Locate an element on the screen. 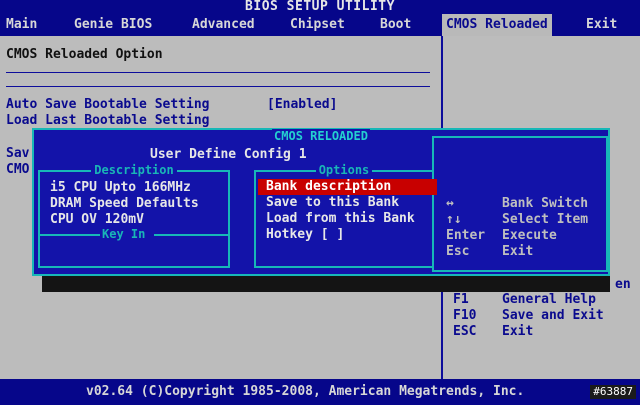  partial-menu-item-2: CMO is located at coordinates (17, 169).